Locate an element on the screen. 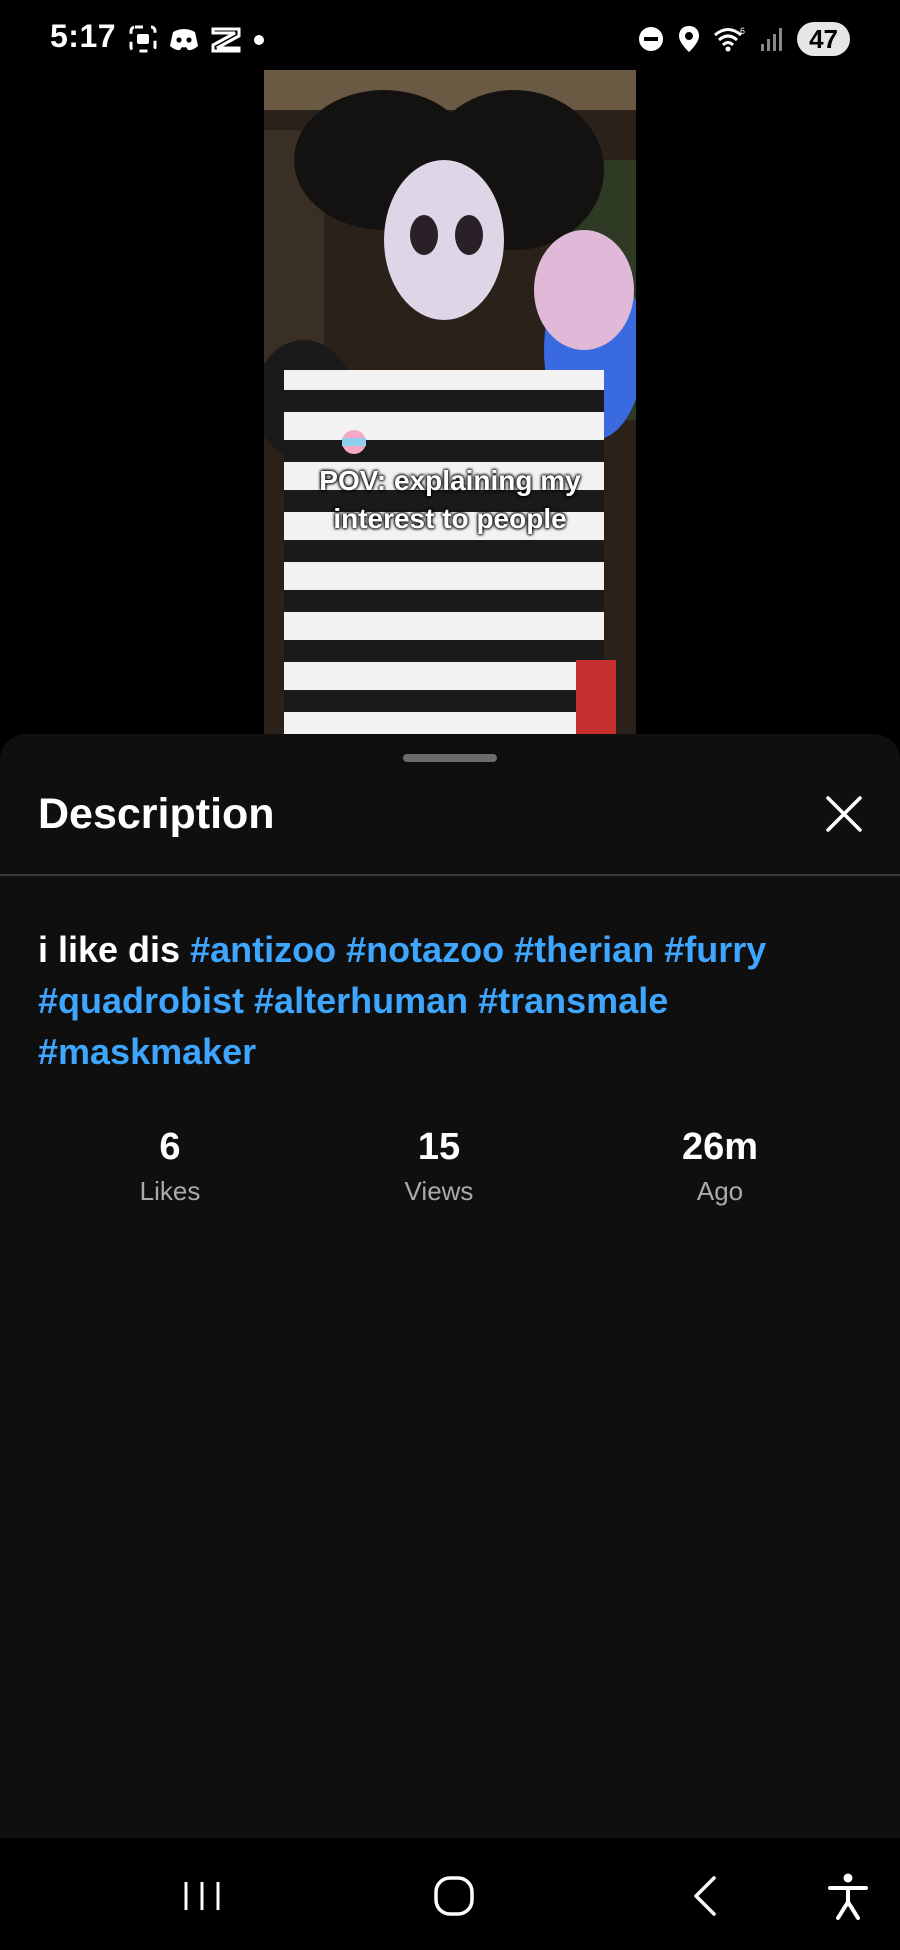 This screenshot has height=1950, width=900. recent-apps-button is located at coordinates (202, 1896).